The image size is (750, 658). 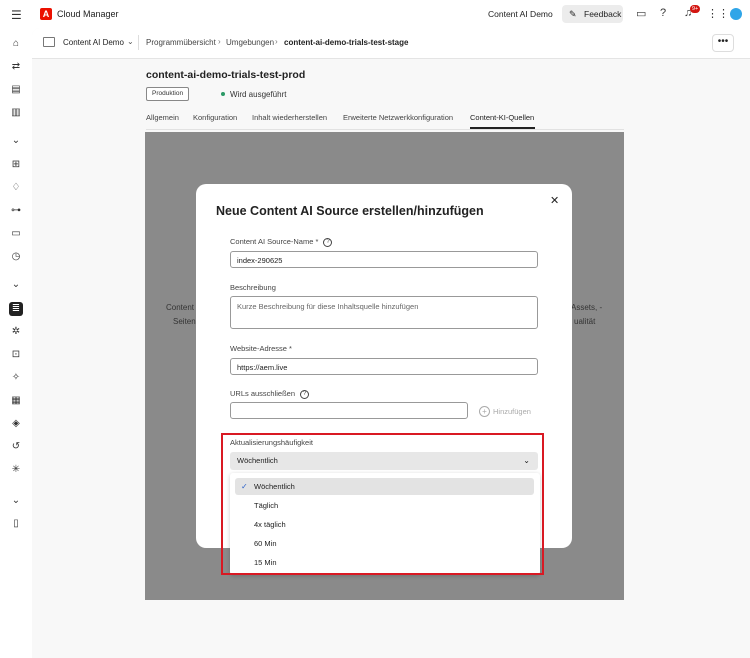 What do you see at coordinates (16, 401) in the screenshot?
I see `calendar-icon: ▦` at bounding box center [16, 401].